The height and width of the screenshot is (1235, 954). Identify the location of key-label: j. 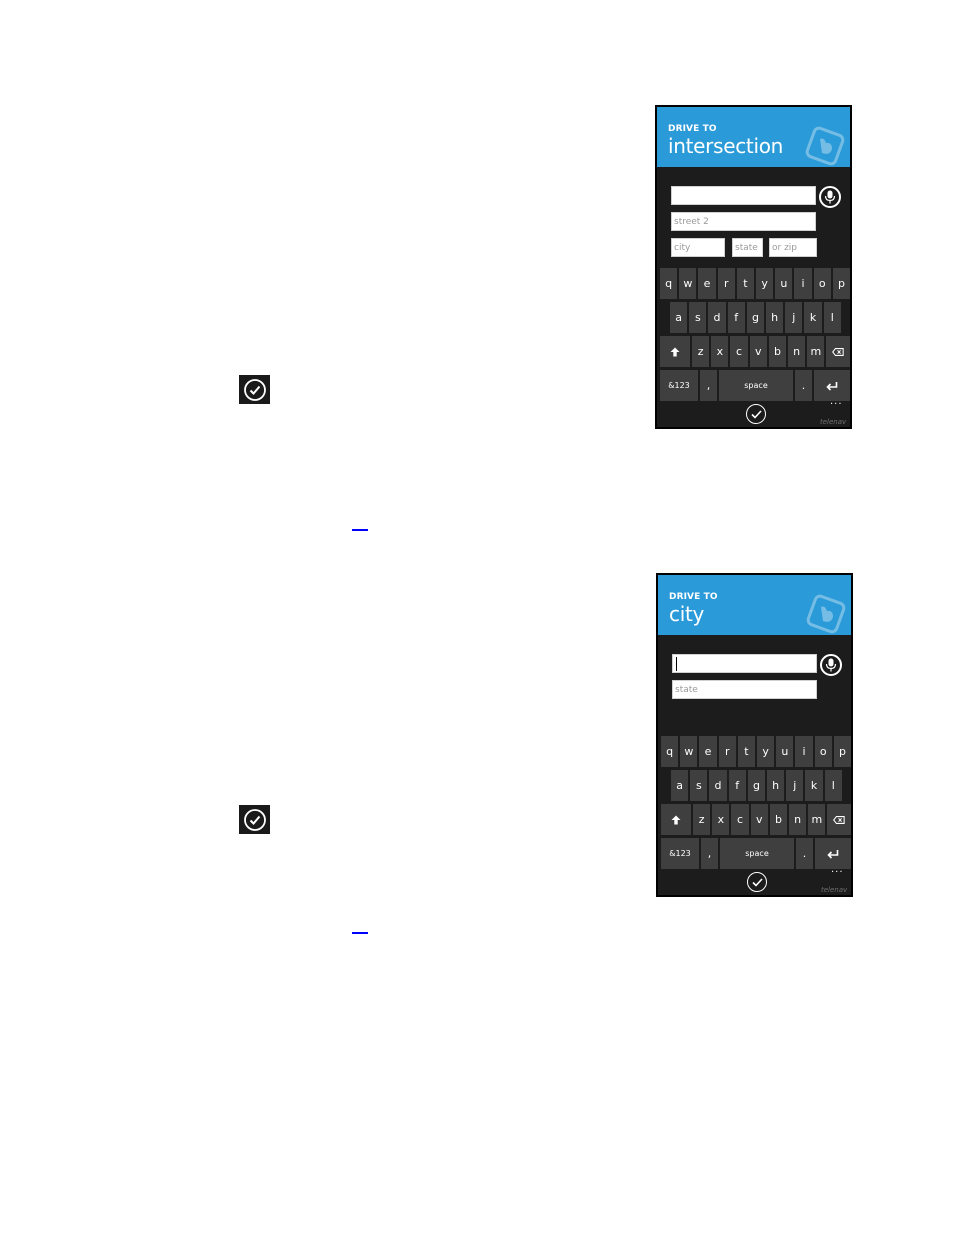
(795, 785).